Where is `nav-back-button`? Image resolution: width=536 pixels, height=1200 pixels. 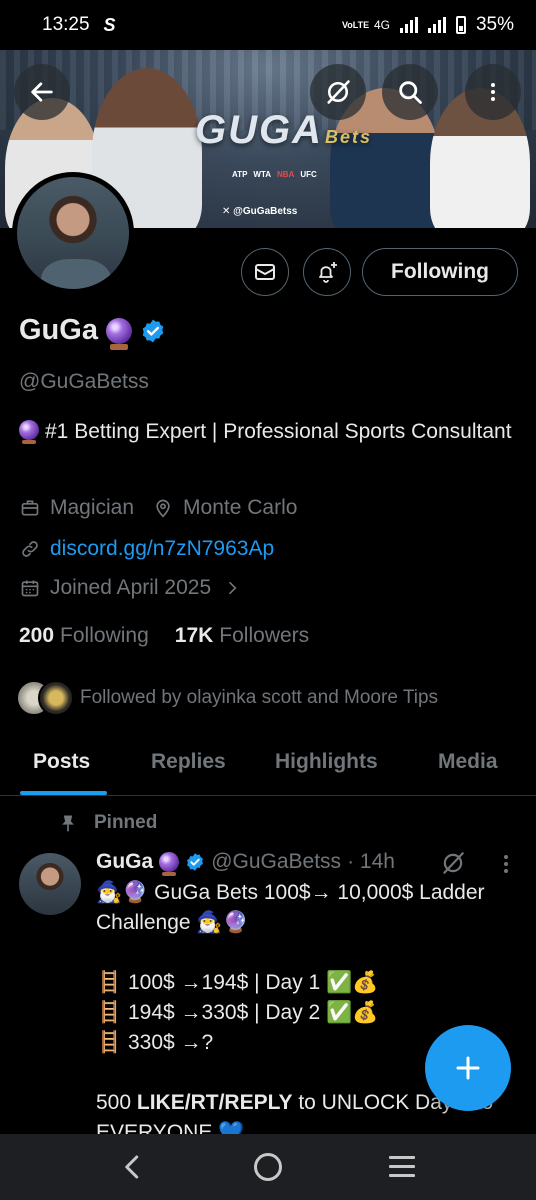
nav-back-button is located at coordinates (133, 1169).